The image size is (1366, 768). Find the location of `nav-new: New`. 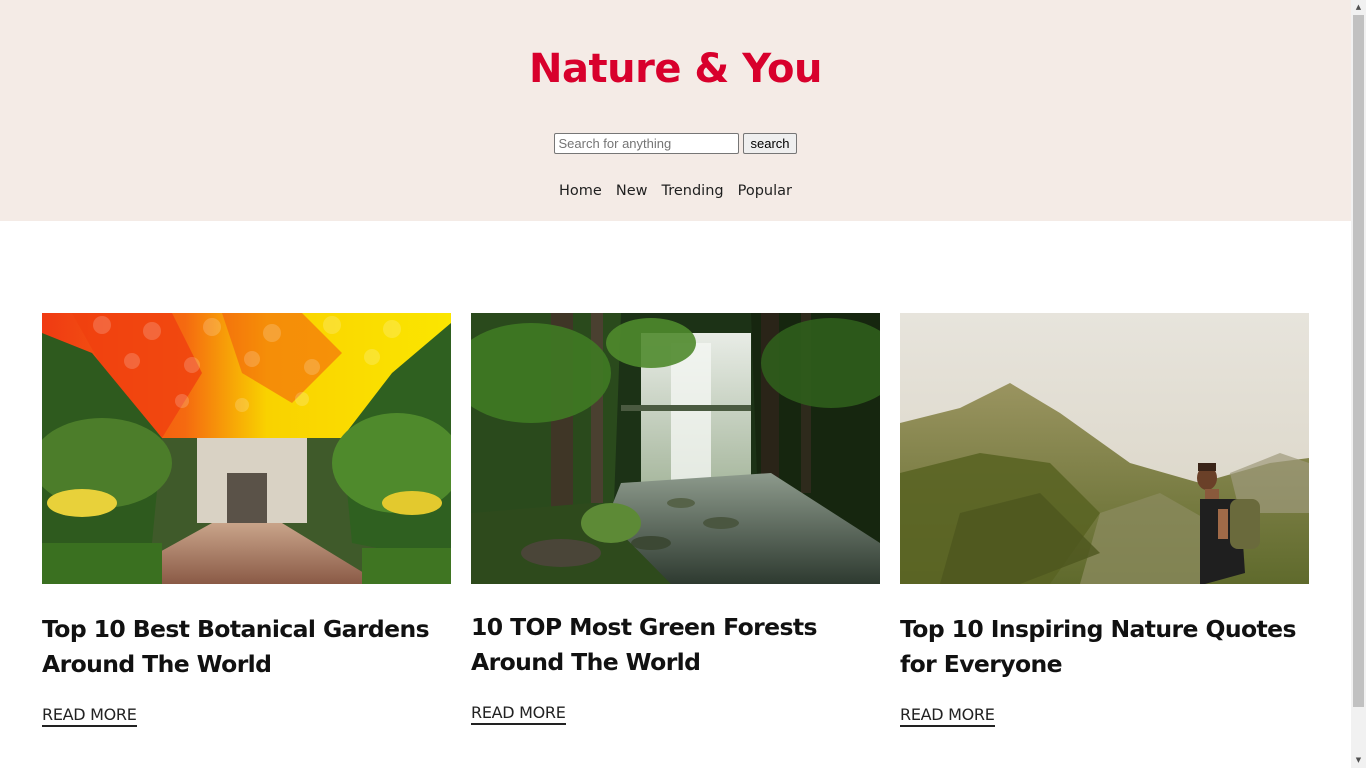

nav-new: New is located at coordinates (632, 191).